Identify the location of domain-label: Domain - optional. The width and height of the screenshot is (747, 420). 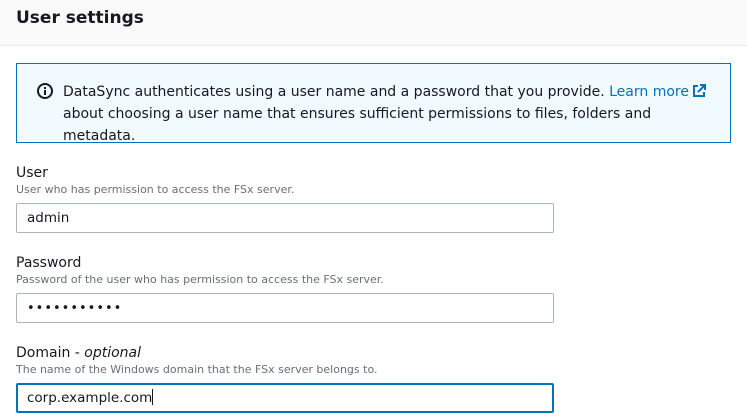
(285, 353).